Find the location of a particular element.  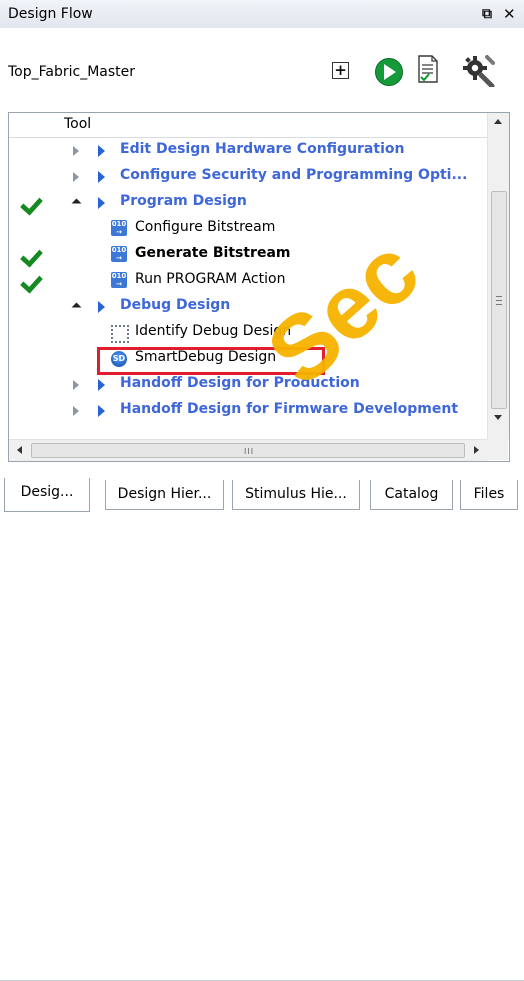

panel-titlebar: Design Flow ⧉ ✕ is located at coordinates (262, 14).